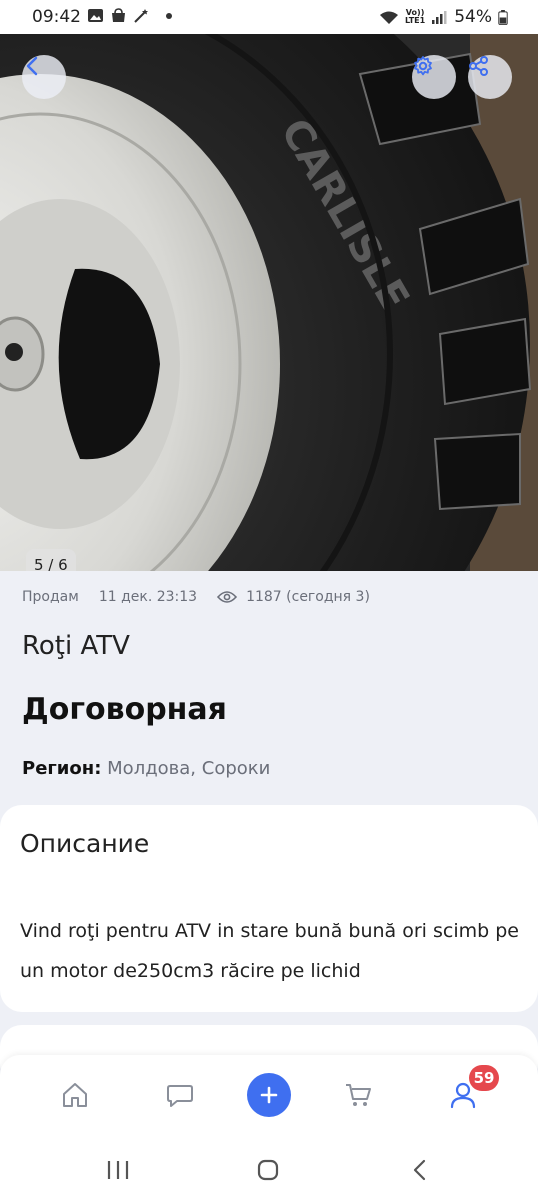 The image size is (538, 1200). Describe the element at coordinates (85, 843) in the screenshot. I see `description-heading: Описание` at that location.